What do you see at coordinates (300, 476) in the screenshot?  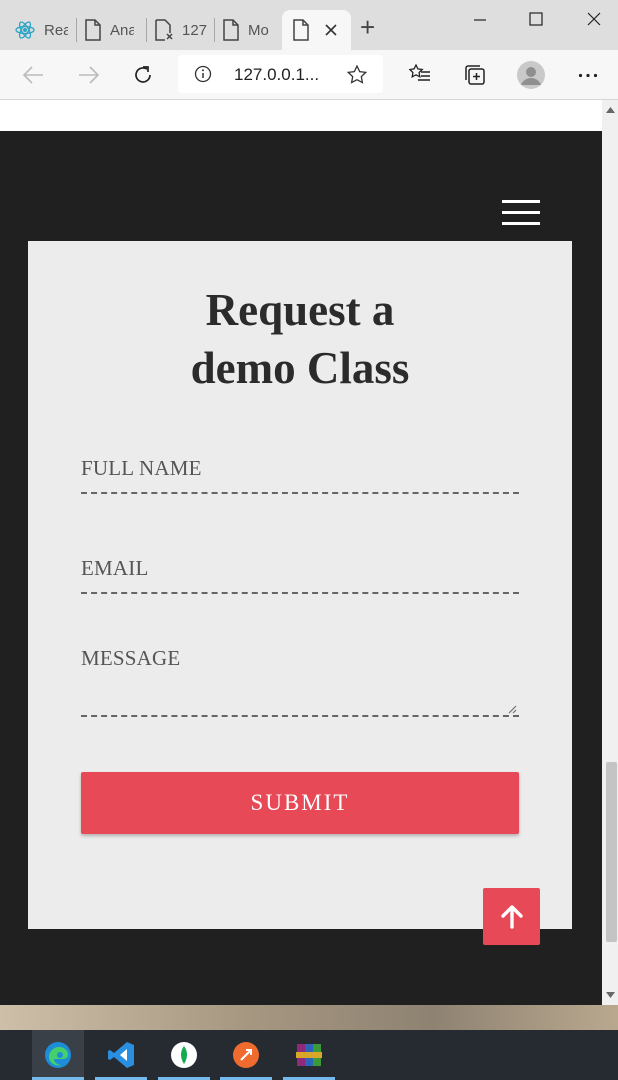 I see `full-name-field: FULL NAME` at bounding box center [300, 476].